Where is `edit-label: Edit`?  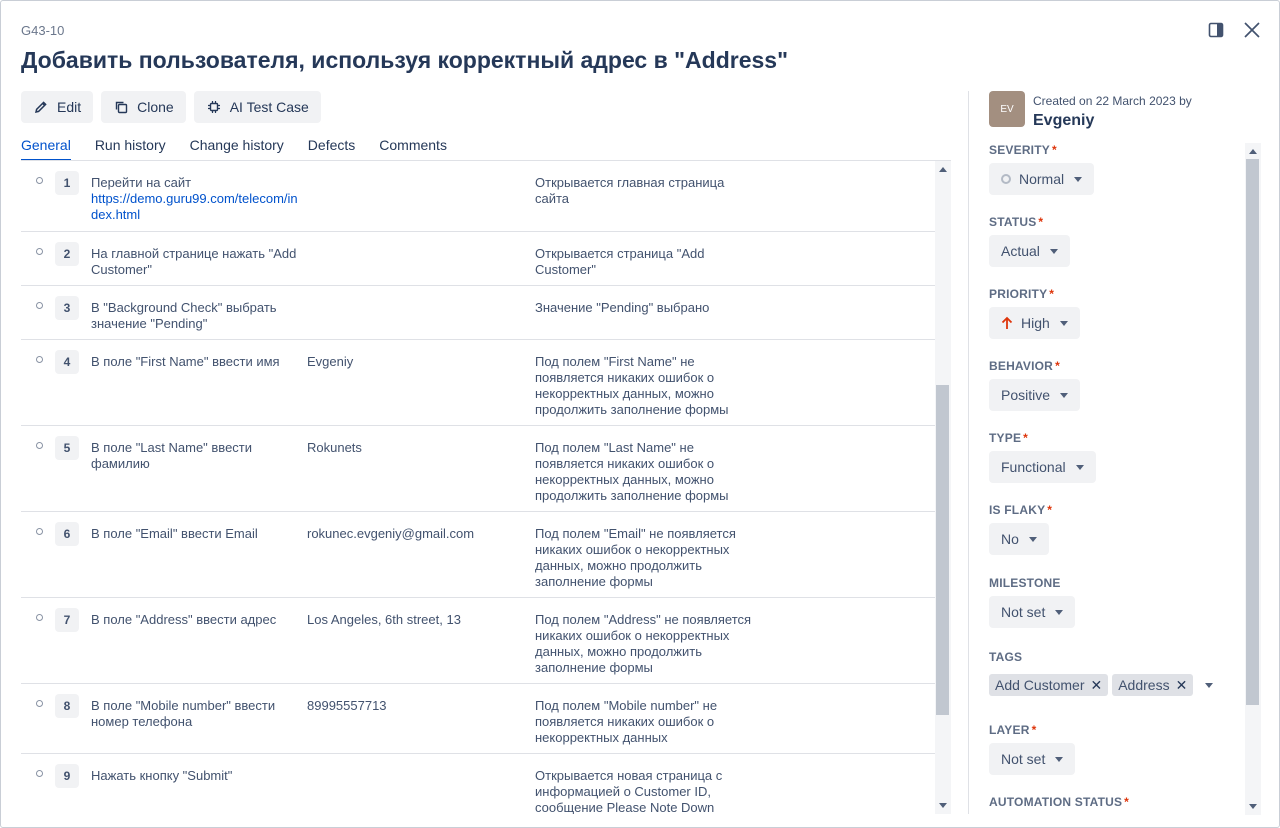 edit-label: Edit is located at coordinates (69, 107).